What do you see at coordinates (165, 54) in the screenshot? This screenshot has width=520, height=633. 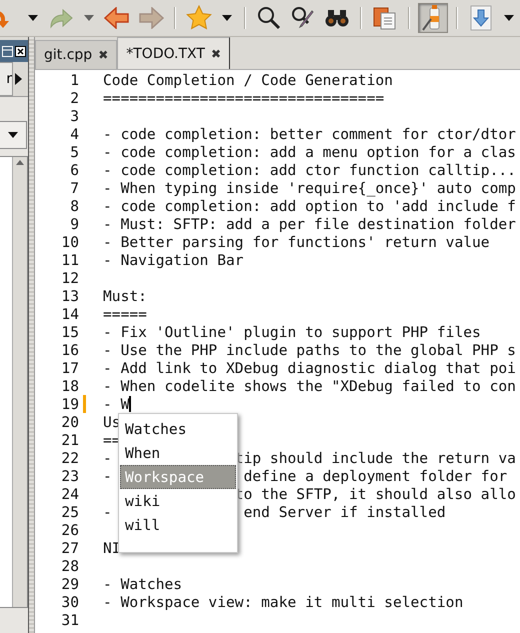 I see `tab-label: *TODO.TXT` at bounding box center [165, 54].